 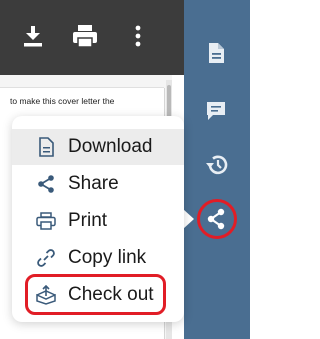 I want to click on top-toolbar, so click(x=92, y=37).